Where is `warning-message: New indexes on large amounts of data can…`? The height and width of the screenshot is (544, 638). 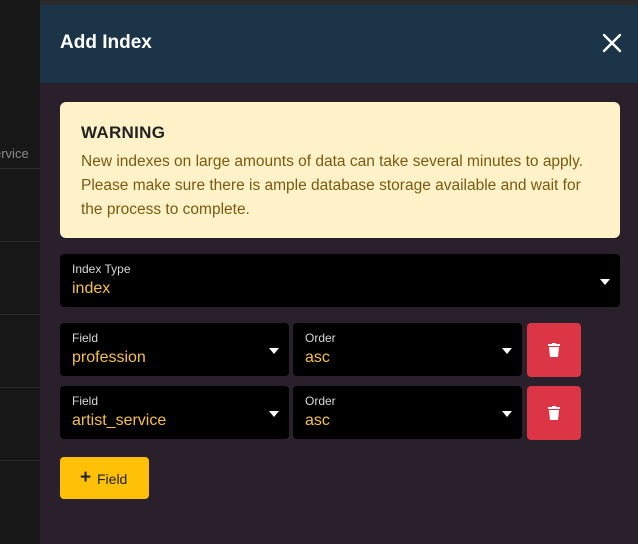 warning-message: New indexes on large amounts of data can… is located at coordinates (332, 185).